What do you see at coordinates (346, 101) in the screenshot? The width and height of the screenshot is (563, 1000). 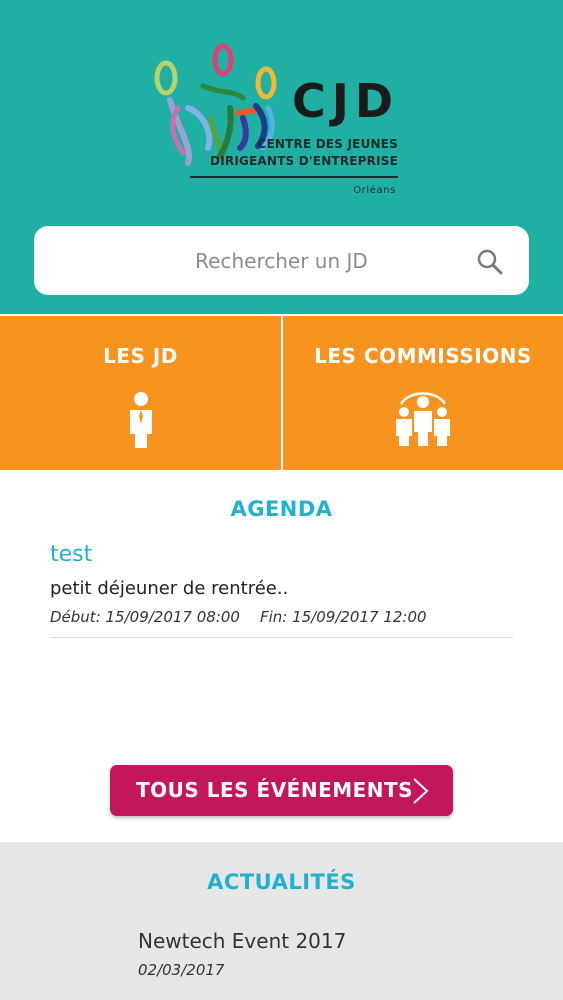 I see `logo-text: CJD` at bounding box center [346, 101].